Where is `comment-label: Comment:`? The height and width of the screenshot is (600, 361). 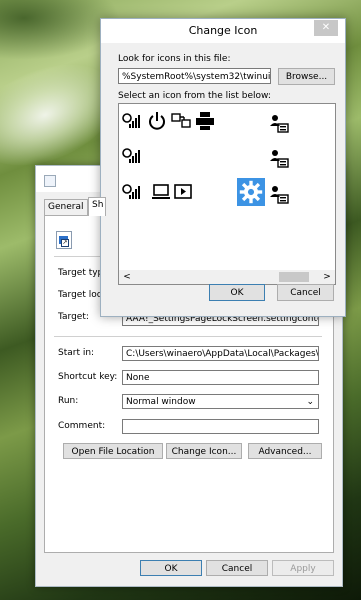
comment-label: Comment: is located at coordinates (82, 426).